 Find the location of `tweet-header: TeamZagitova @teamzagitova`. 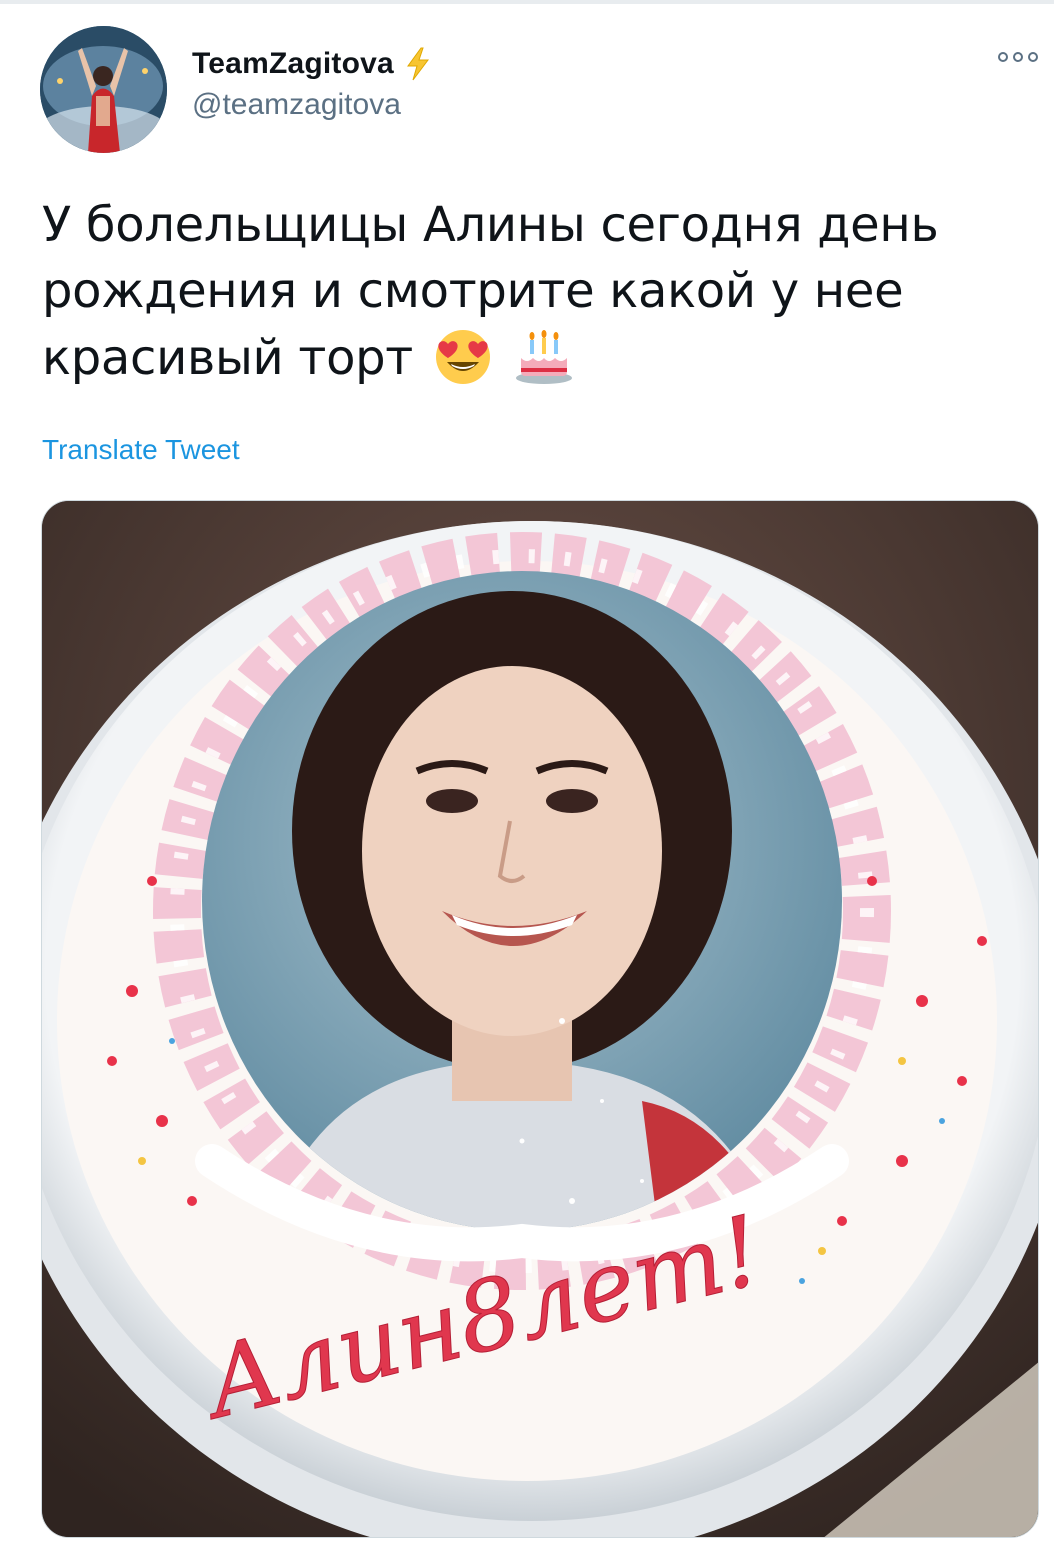

tweet-header: TeamZagitova @teamzagitova is located at coordinates (540, 91).